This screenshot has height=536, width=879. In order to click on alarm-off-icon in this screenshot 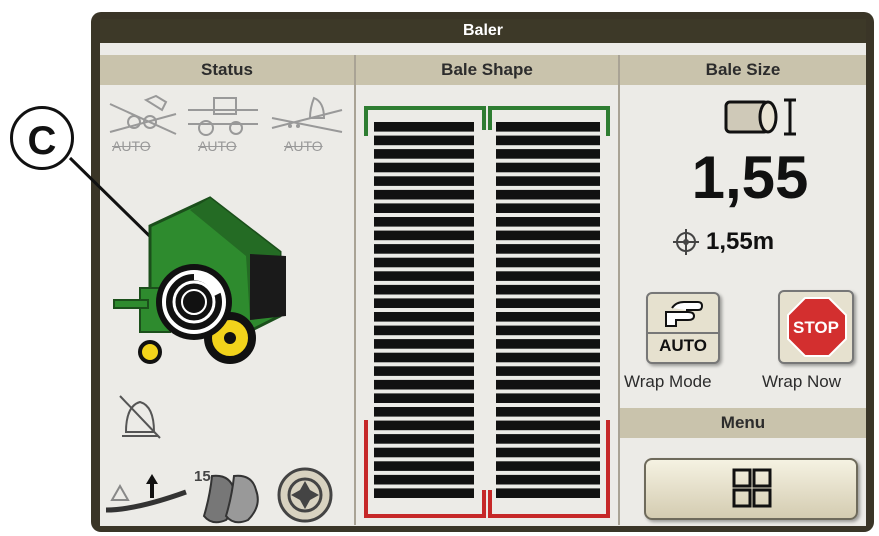, I will do `click(140, 417)`.